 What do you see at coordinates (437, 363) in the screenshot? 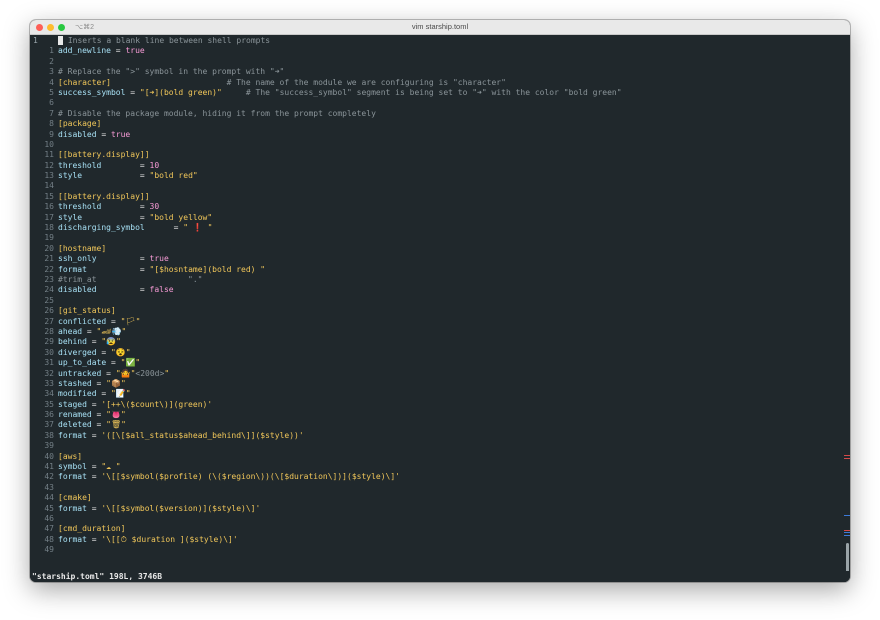
I see `code-line: 31 up_to_date = "✅"` at bounding box center [437, 363].